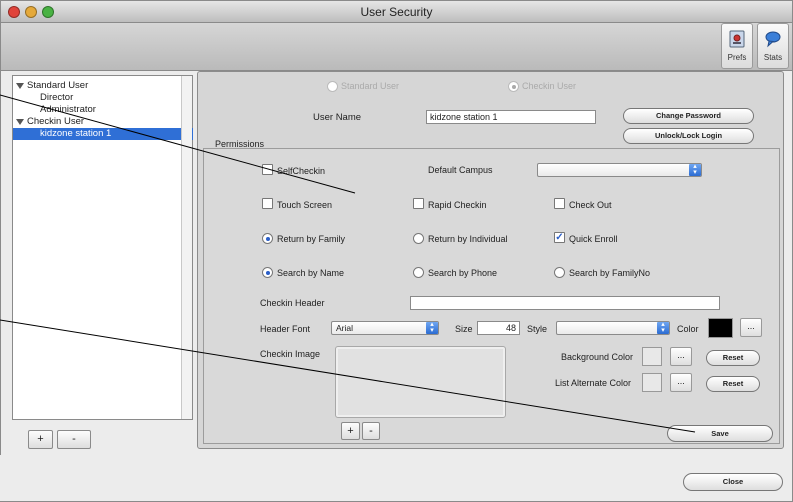  I want to click on add-image-button: +, so click(350, 431).